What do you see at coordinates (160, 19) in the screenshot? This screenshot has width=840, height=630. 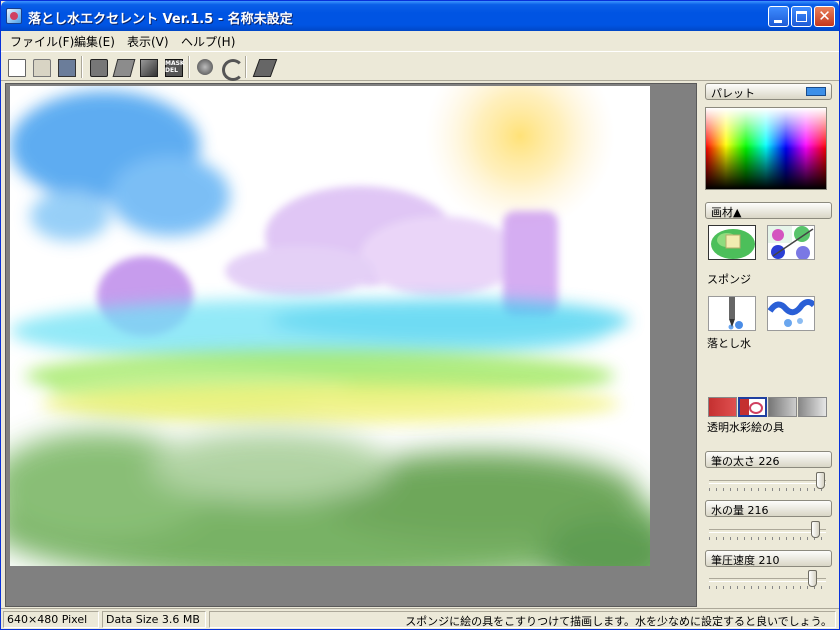 I see `window-title: 落とし水エクセレント Ver.1.5 - 名称未設定` at bounding box center [160, 19].